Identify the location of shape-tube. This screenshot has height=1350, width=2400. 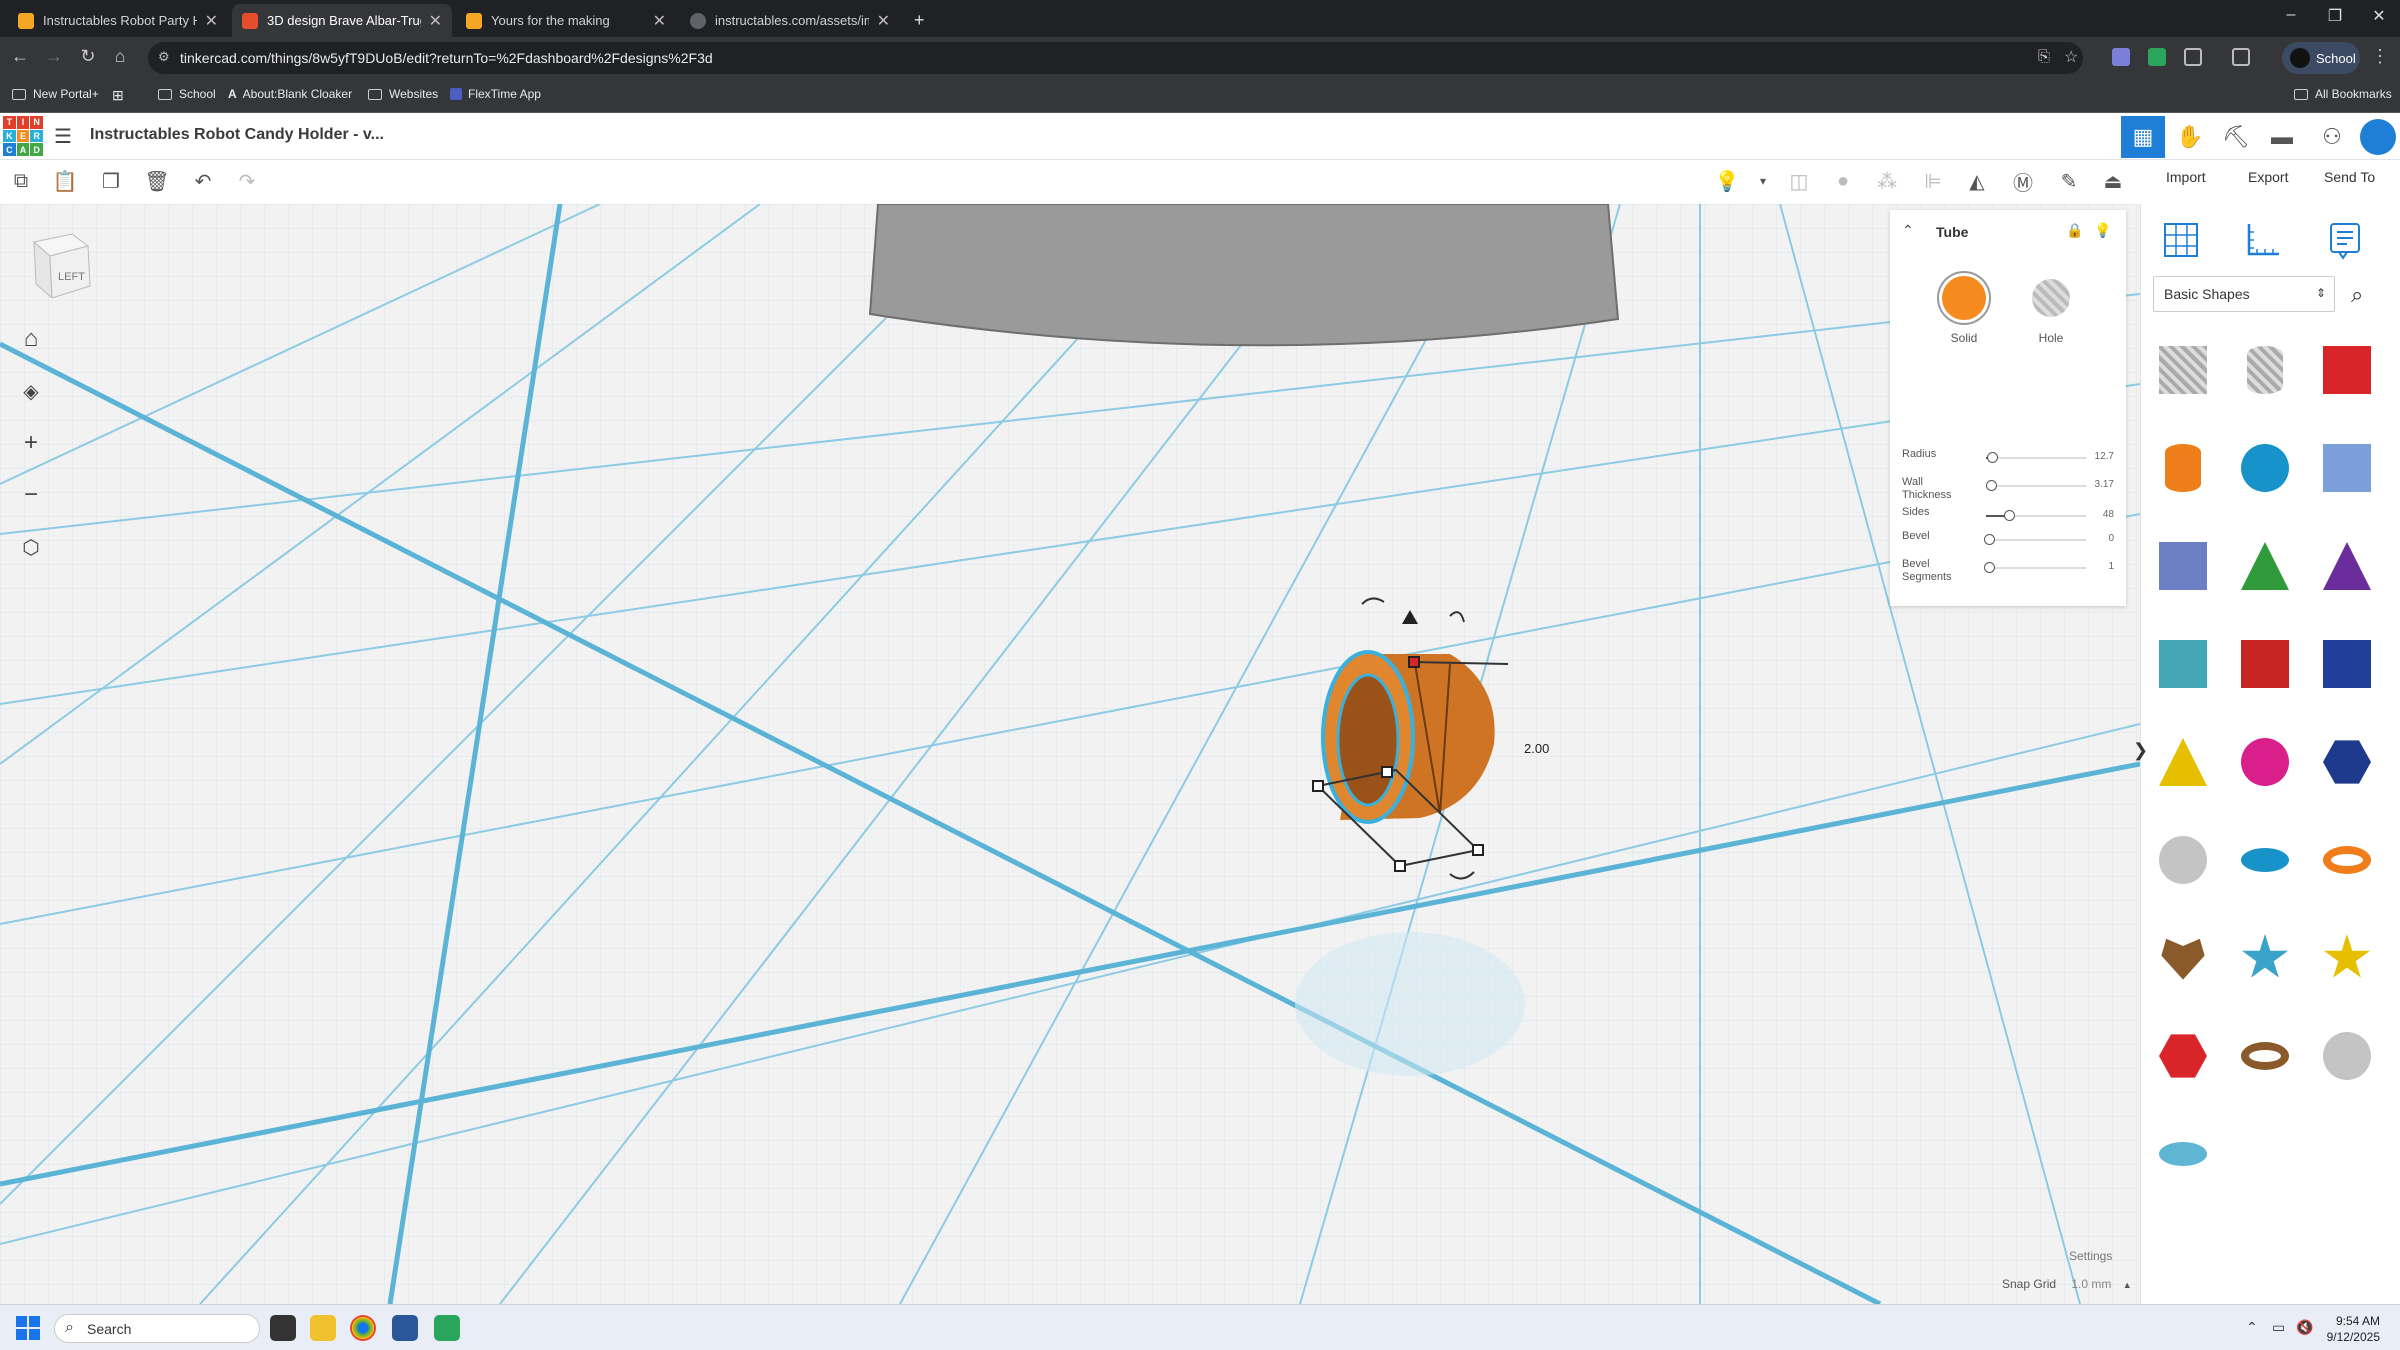
(2347, 860).